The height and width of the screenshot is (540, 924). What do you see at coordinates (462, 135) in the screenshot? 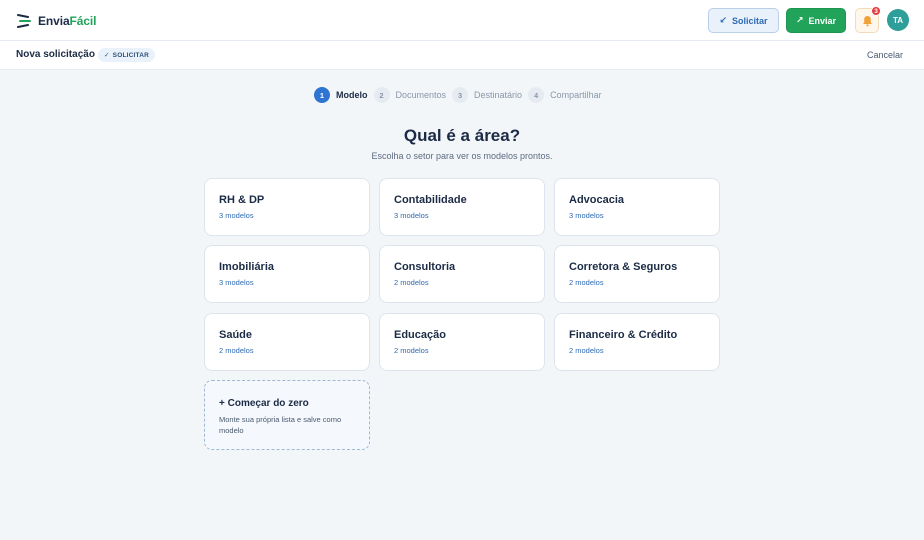
I see `section-title: Qual é a área?` at bounding box center [462, 135].